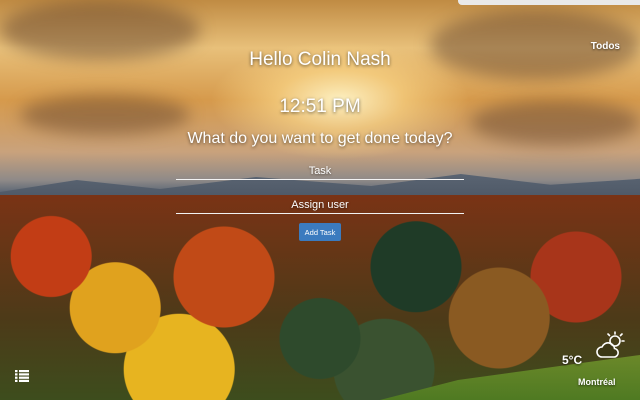  What do you see at coordinates (320, 106) in the screenshot?
I see `clock-display: 12:51 PM` at bounding box center [320, 106].